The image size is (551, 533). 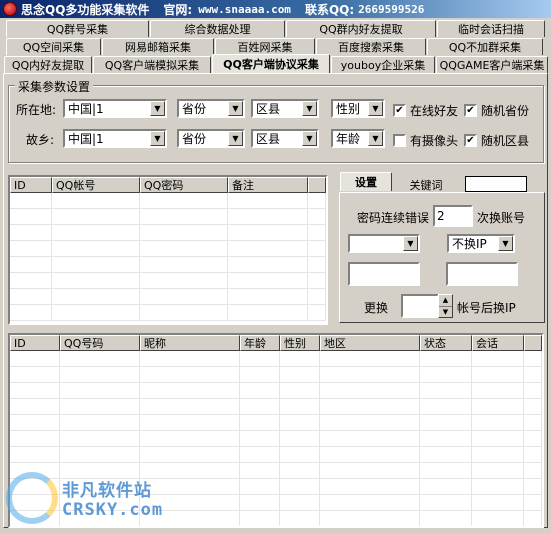 I want to click on col-chat: 会话, so click(x=498, y=343).